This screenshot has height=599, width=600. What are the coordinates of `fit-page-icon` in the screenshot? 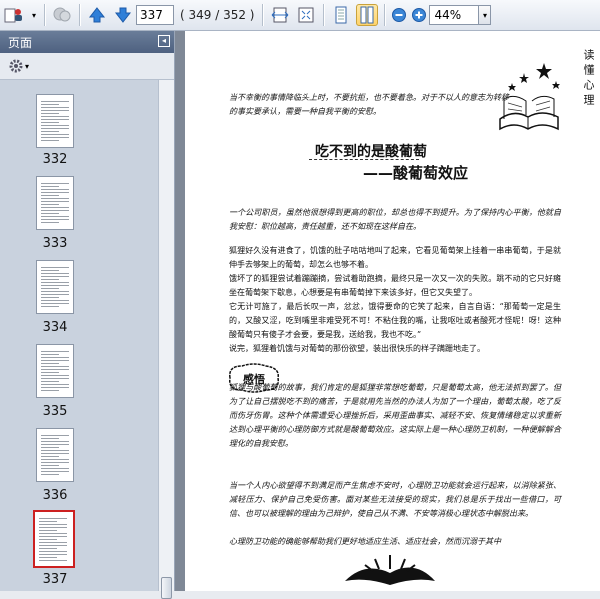 It's located at (306, 15).